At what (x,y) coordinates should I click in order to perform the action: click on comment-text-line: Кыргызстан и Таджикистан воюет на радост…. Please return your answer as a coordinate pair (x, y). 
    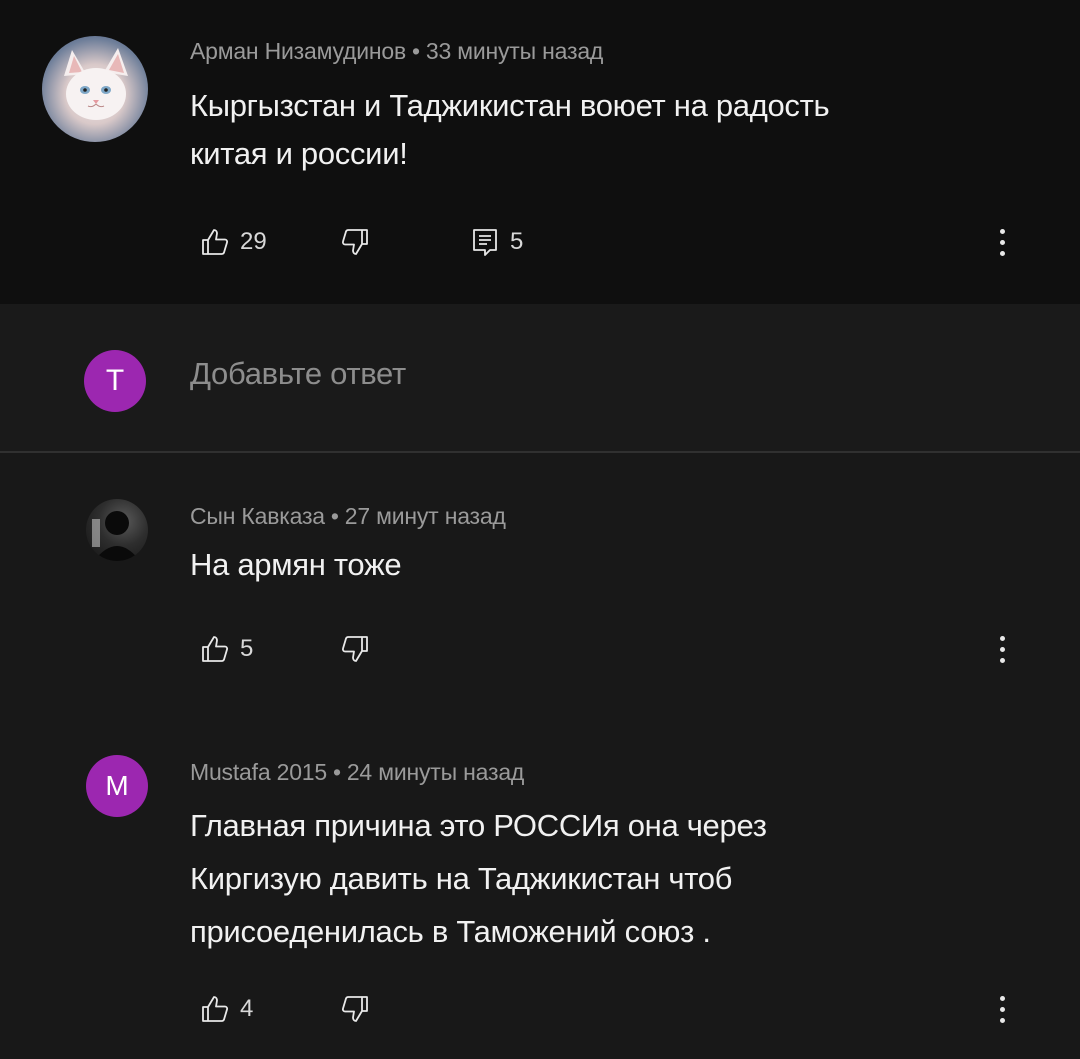
    Looking at the image, I should click on (510, 105).